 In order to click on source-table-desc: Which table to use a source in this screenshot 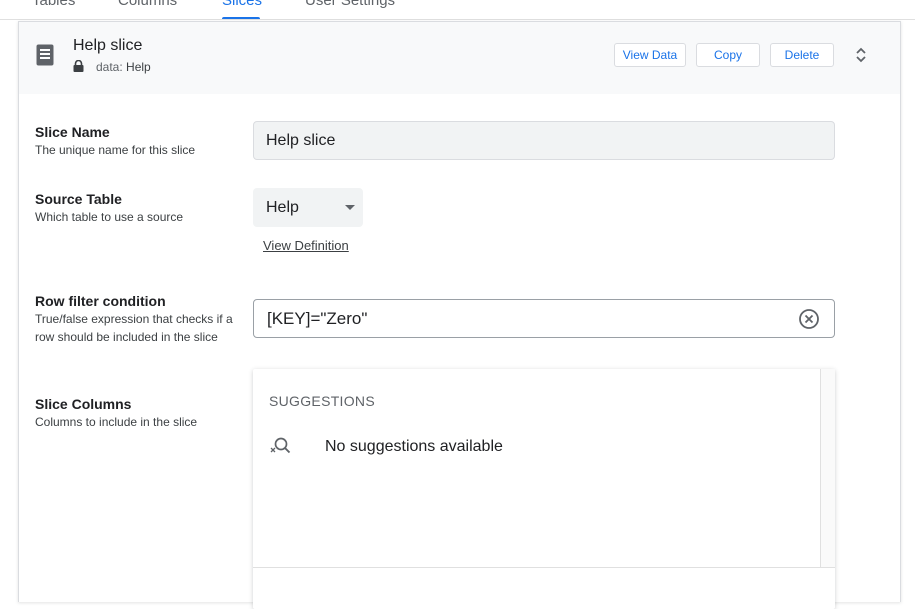, I will do `click(109, 217)`.